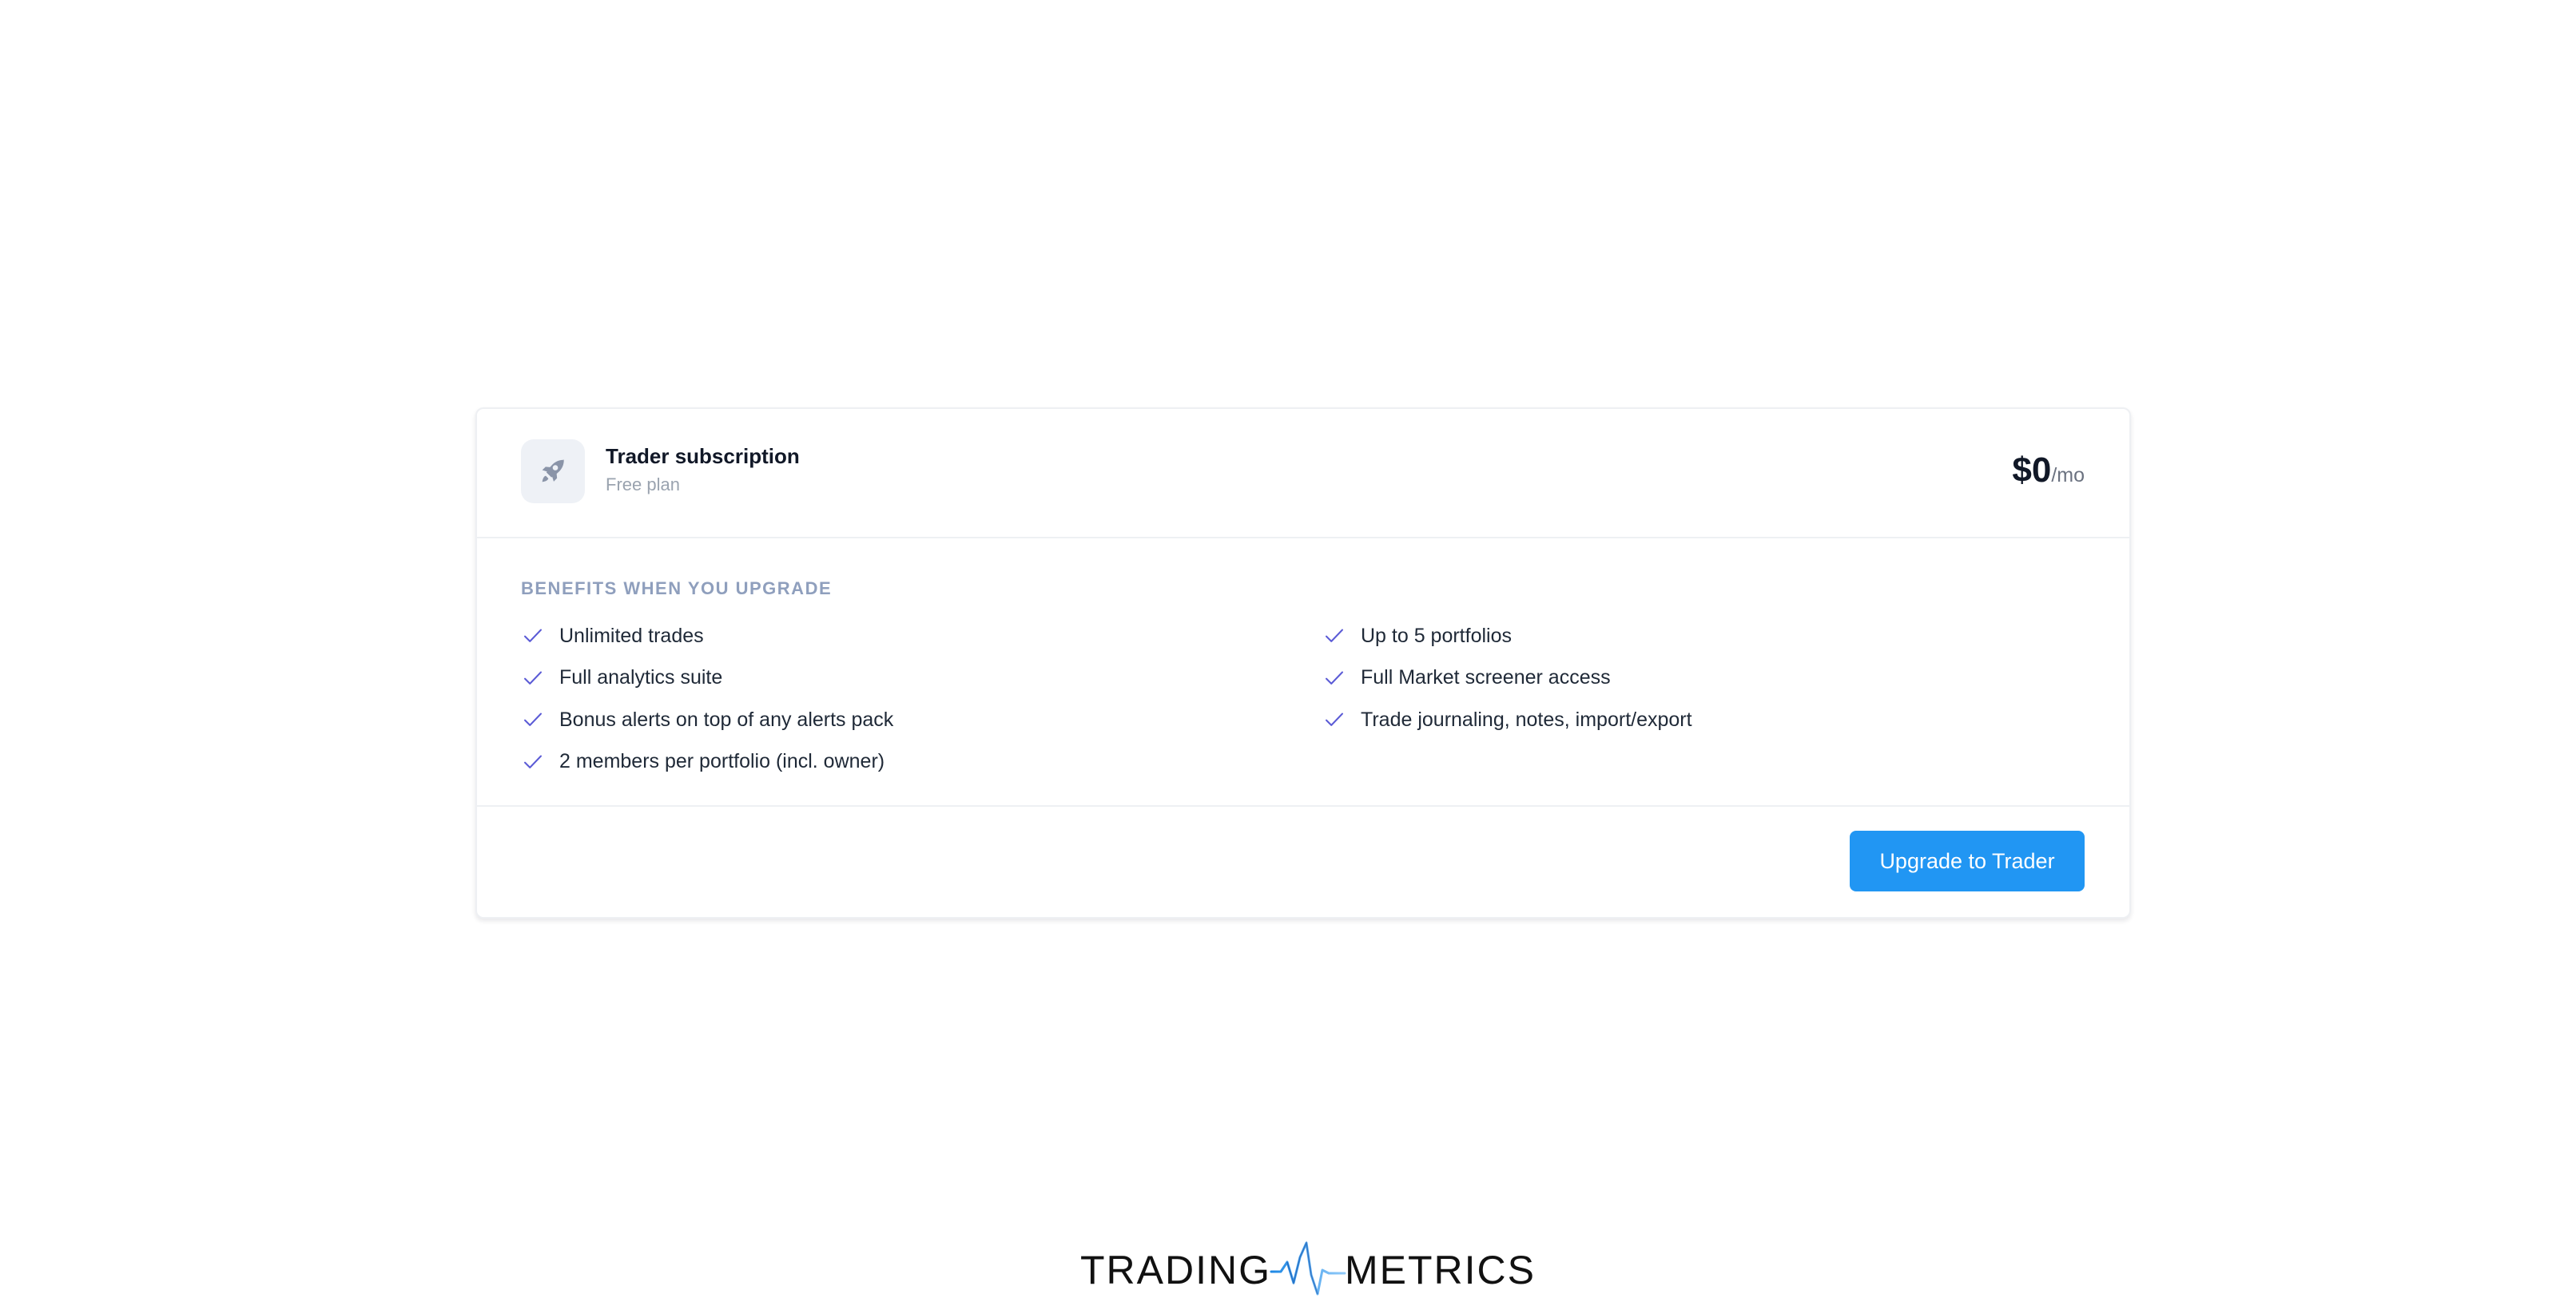 This screenshot has width=2576, height=1310. What do you see at coordinates (726, 720) in the screenshot?
I see `benefit-text: Bonus alerts on top of any alerts pack` at bounding box center [726, 720].